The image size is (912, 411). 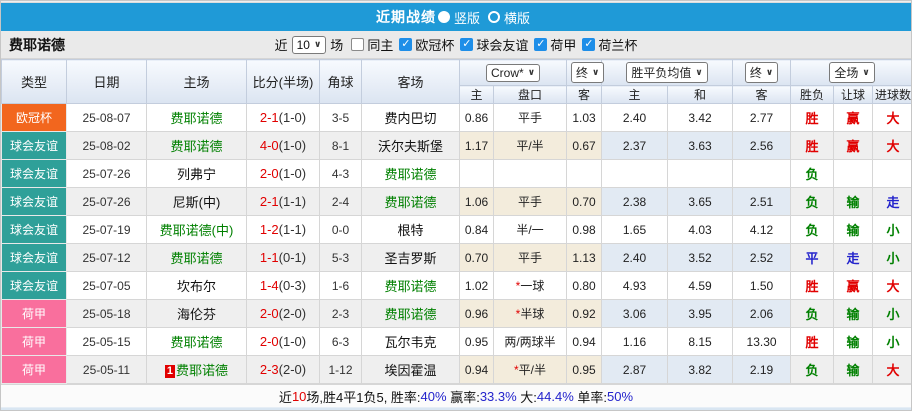 I want to click on away-team-link: 沃尔夫斯堡, so click(x=410, y=145).